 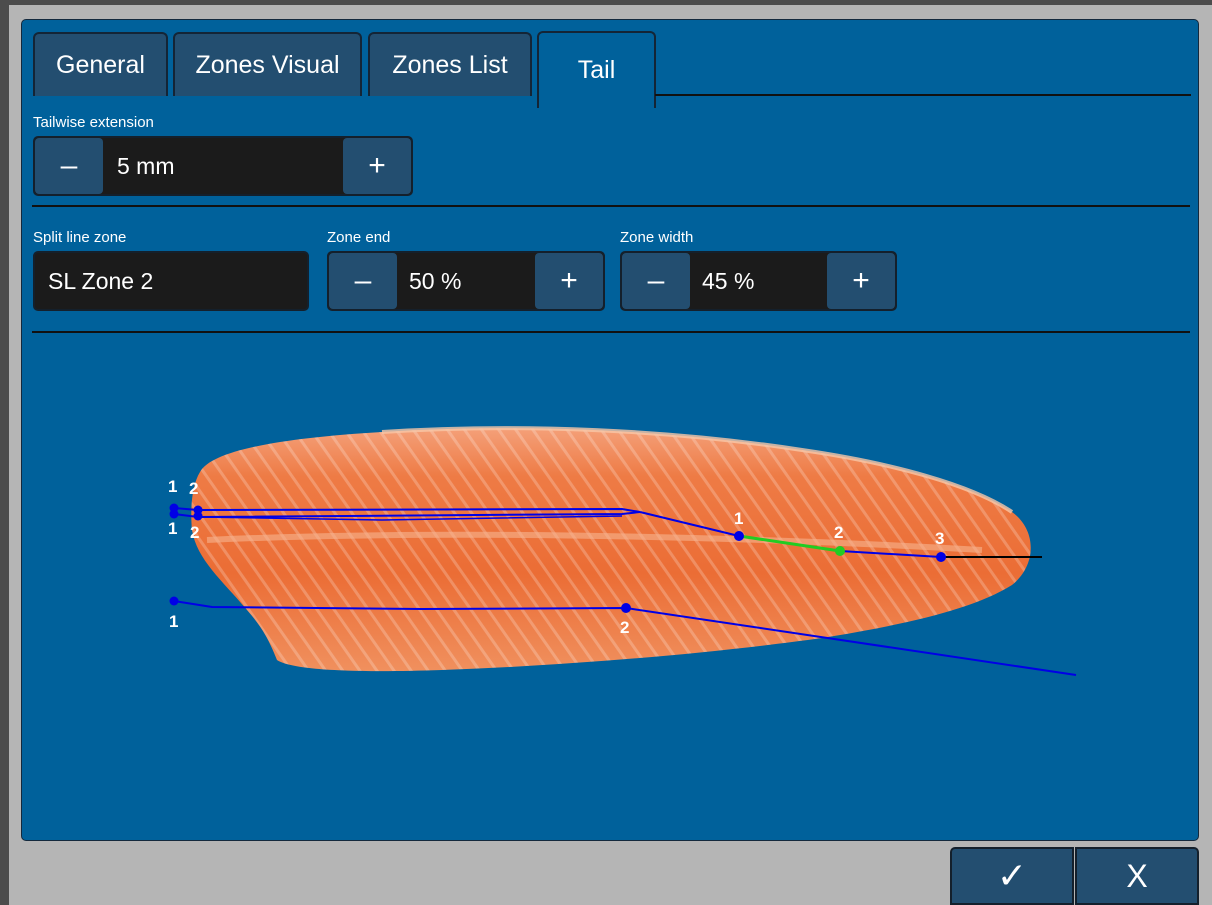 What do you see at coordinates (4, 452) in the screenshot?
I see `window-frame-left` at bounding box center [4, 452].